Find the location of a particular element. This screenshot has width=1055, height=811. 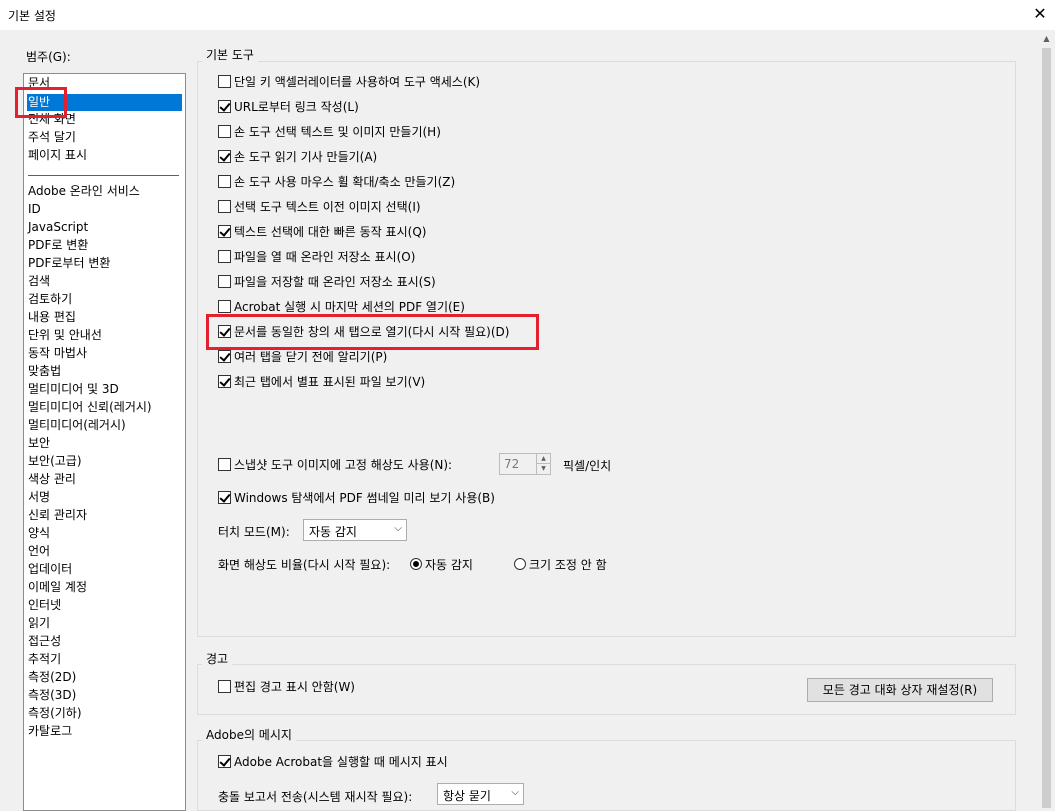

scrollbar-thumb is located at coordinates (1046, 428).